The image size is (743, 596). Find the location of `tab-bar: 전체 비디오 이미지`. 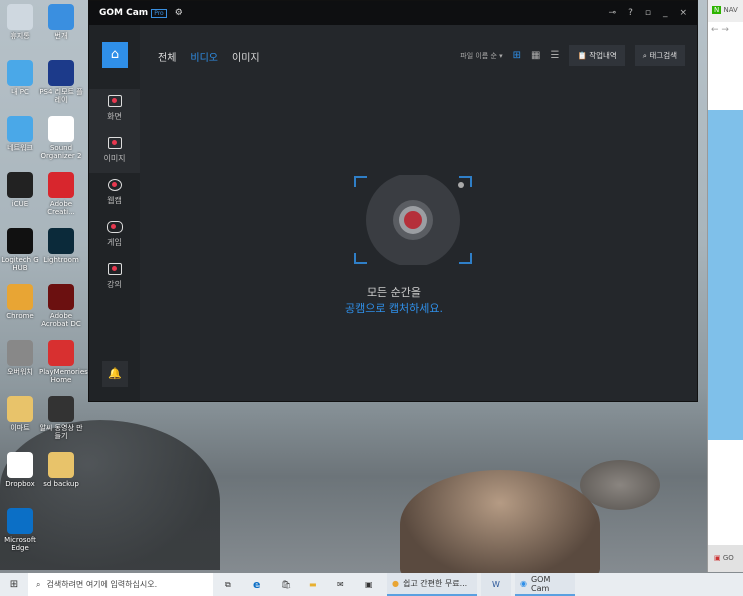

tab-bar: 전체 비디오 이미지 is located at coordinates (209, 56).